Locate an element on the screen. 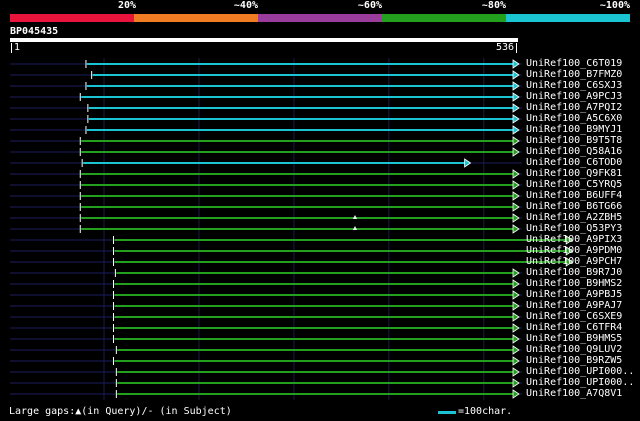 This screenshot has height=421, width=640. hit-name-link: UniRef100_B9HMS2 is located at coordinates (583, 283).